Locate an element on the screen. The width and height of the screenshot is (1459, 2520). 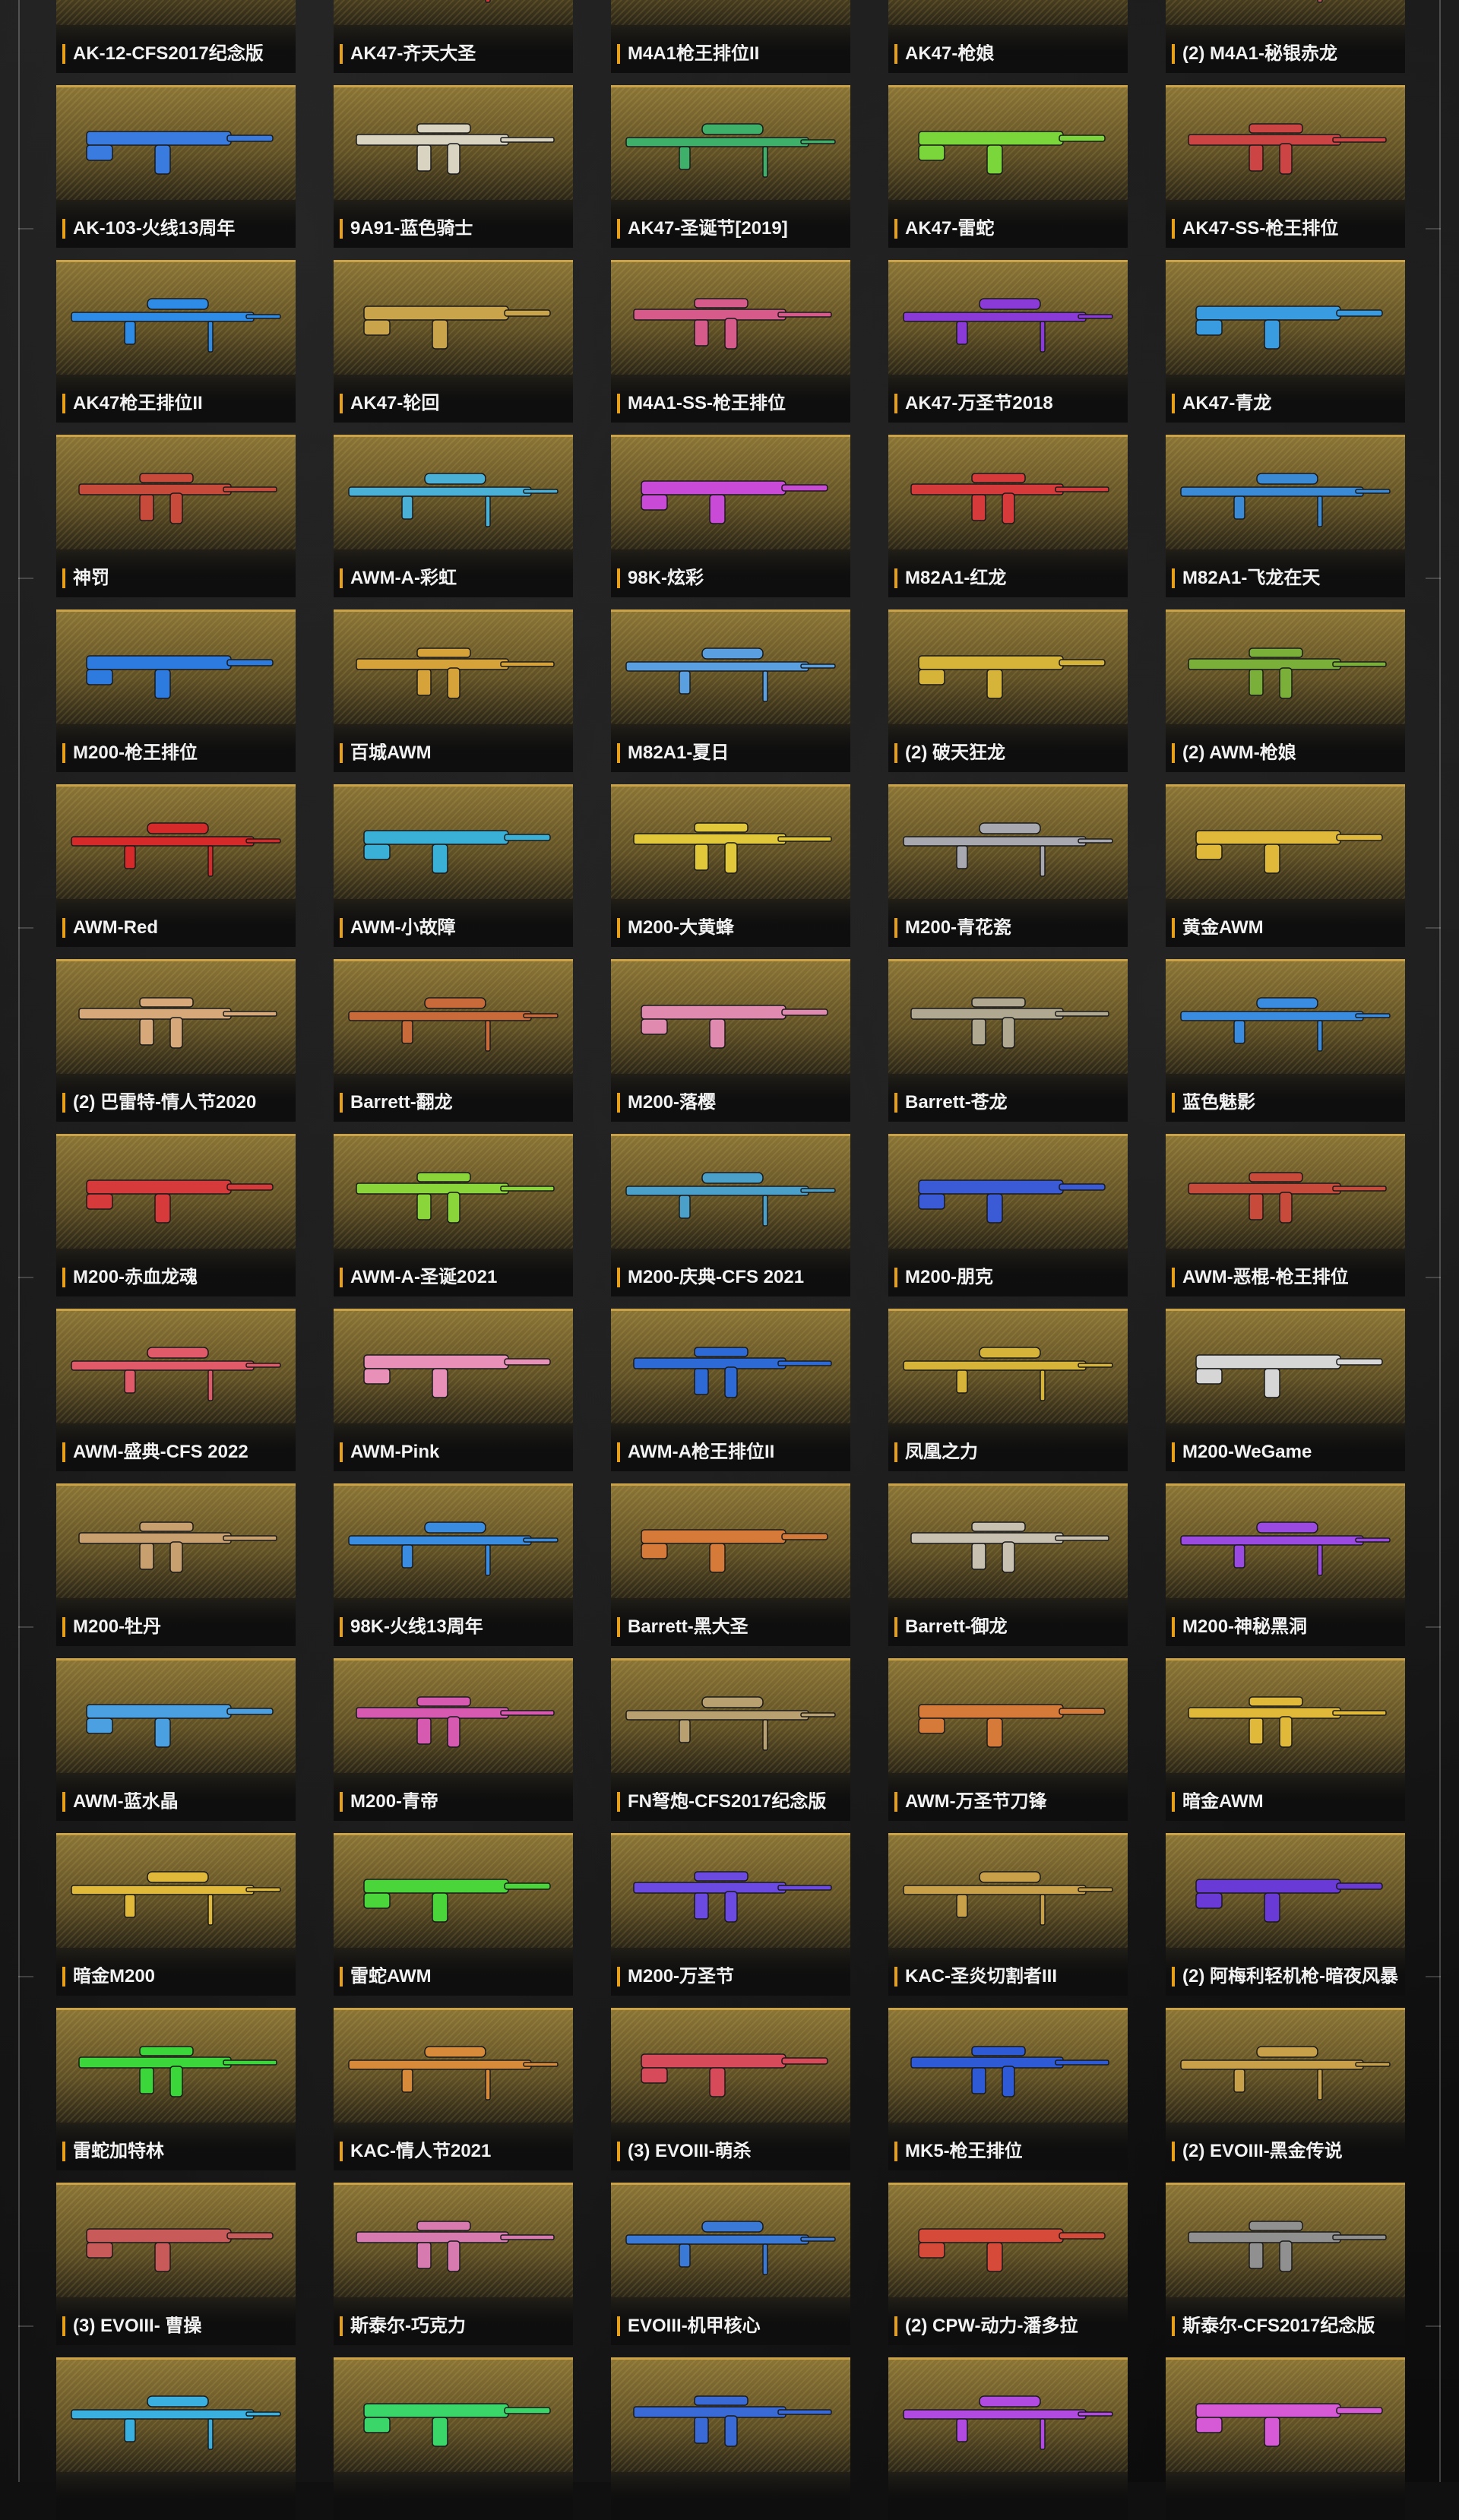
weapon-card: 9A91-蓝色骑士 is located at coordinates (453, 166).